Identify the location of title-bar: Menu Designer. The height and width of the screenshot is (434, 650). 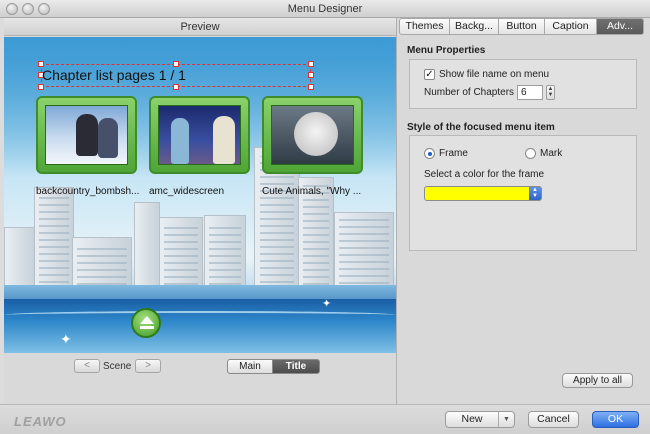
(325, 9).